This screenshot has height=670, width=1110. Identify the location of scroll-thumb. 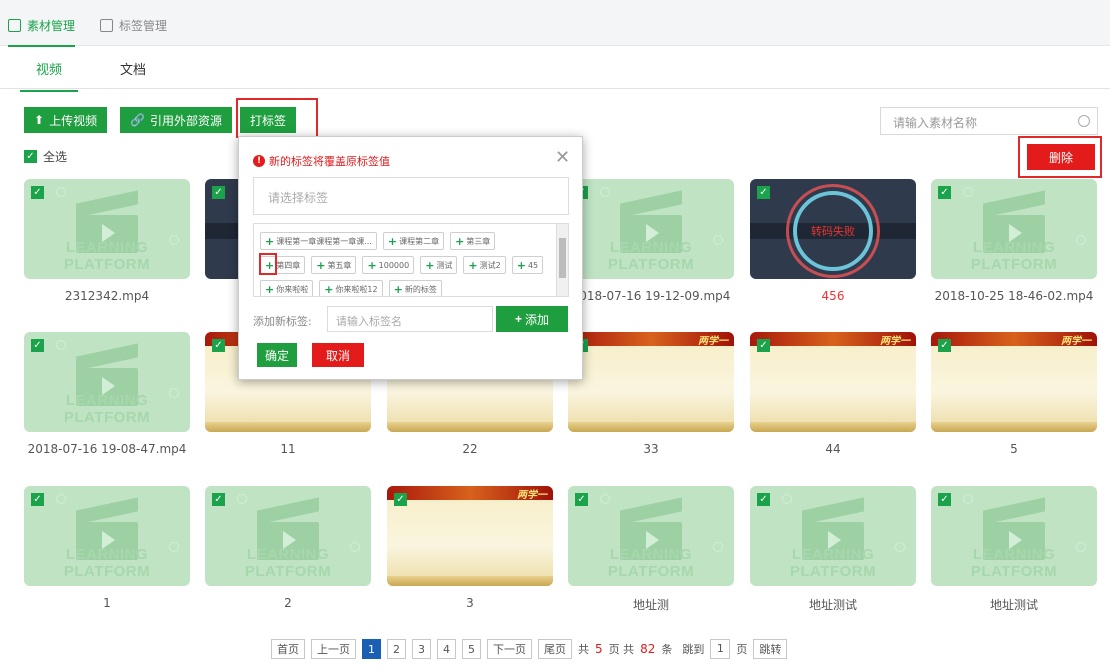
(562, 258).